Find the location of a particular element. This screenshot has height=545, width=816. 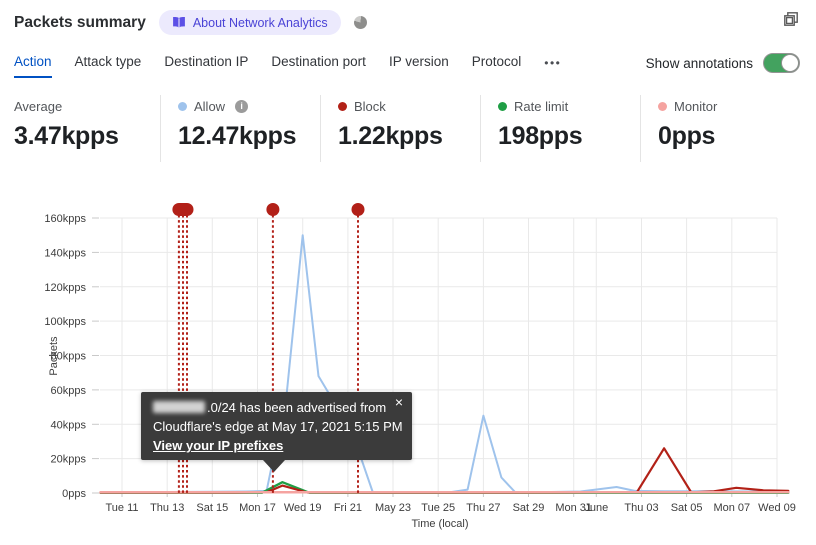

stat-monitor: Monitor 0pps is located at coordinates (720, 128).